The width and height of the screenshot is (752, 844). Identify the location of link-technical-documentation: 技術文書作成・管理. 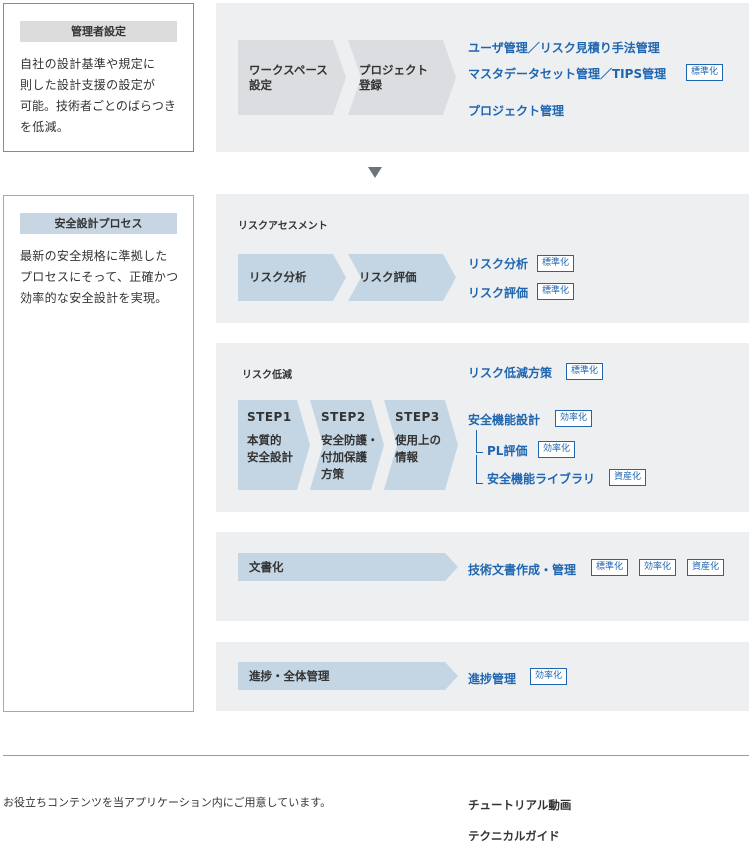
(522, 569).